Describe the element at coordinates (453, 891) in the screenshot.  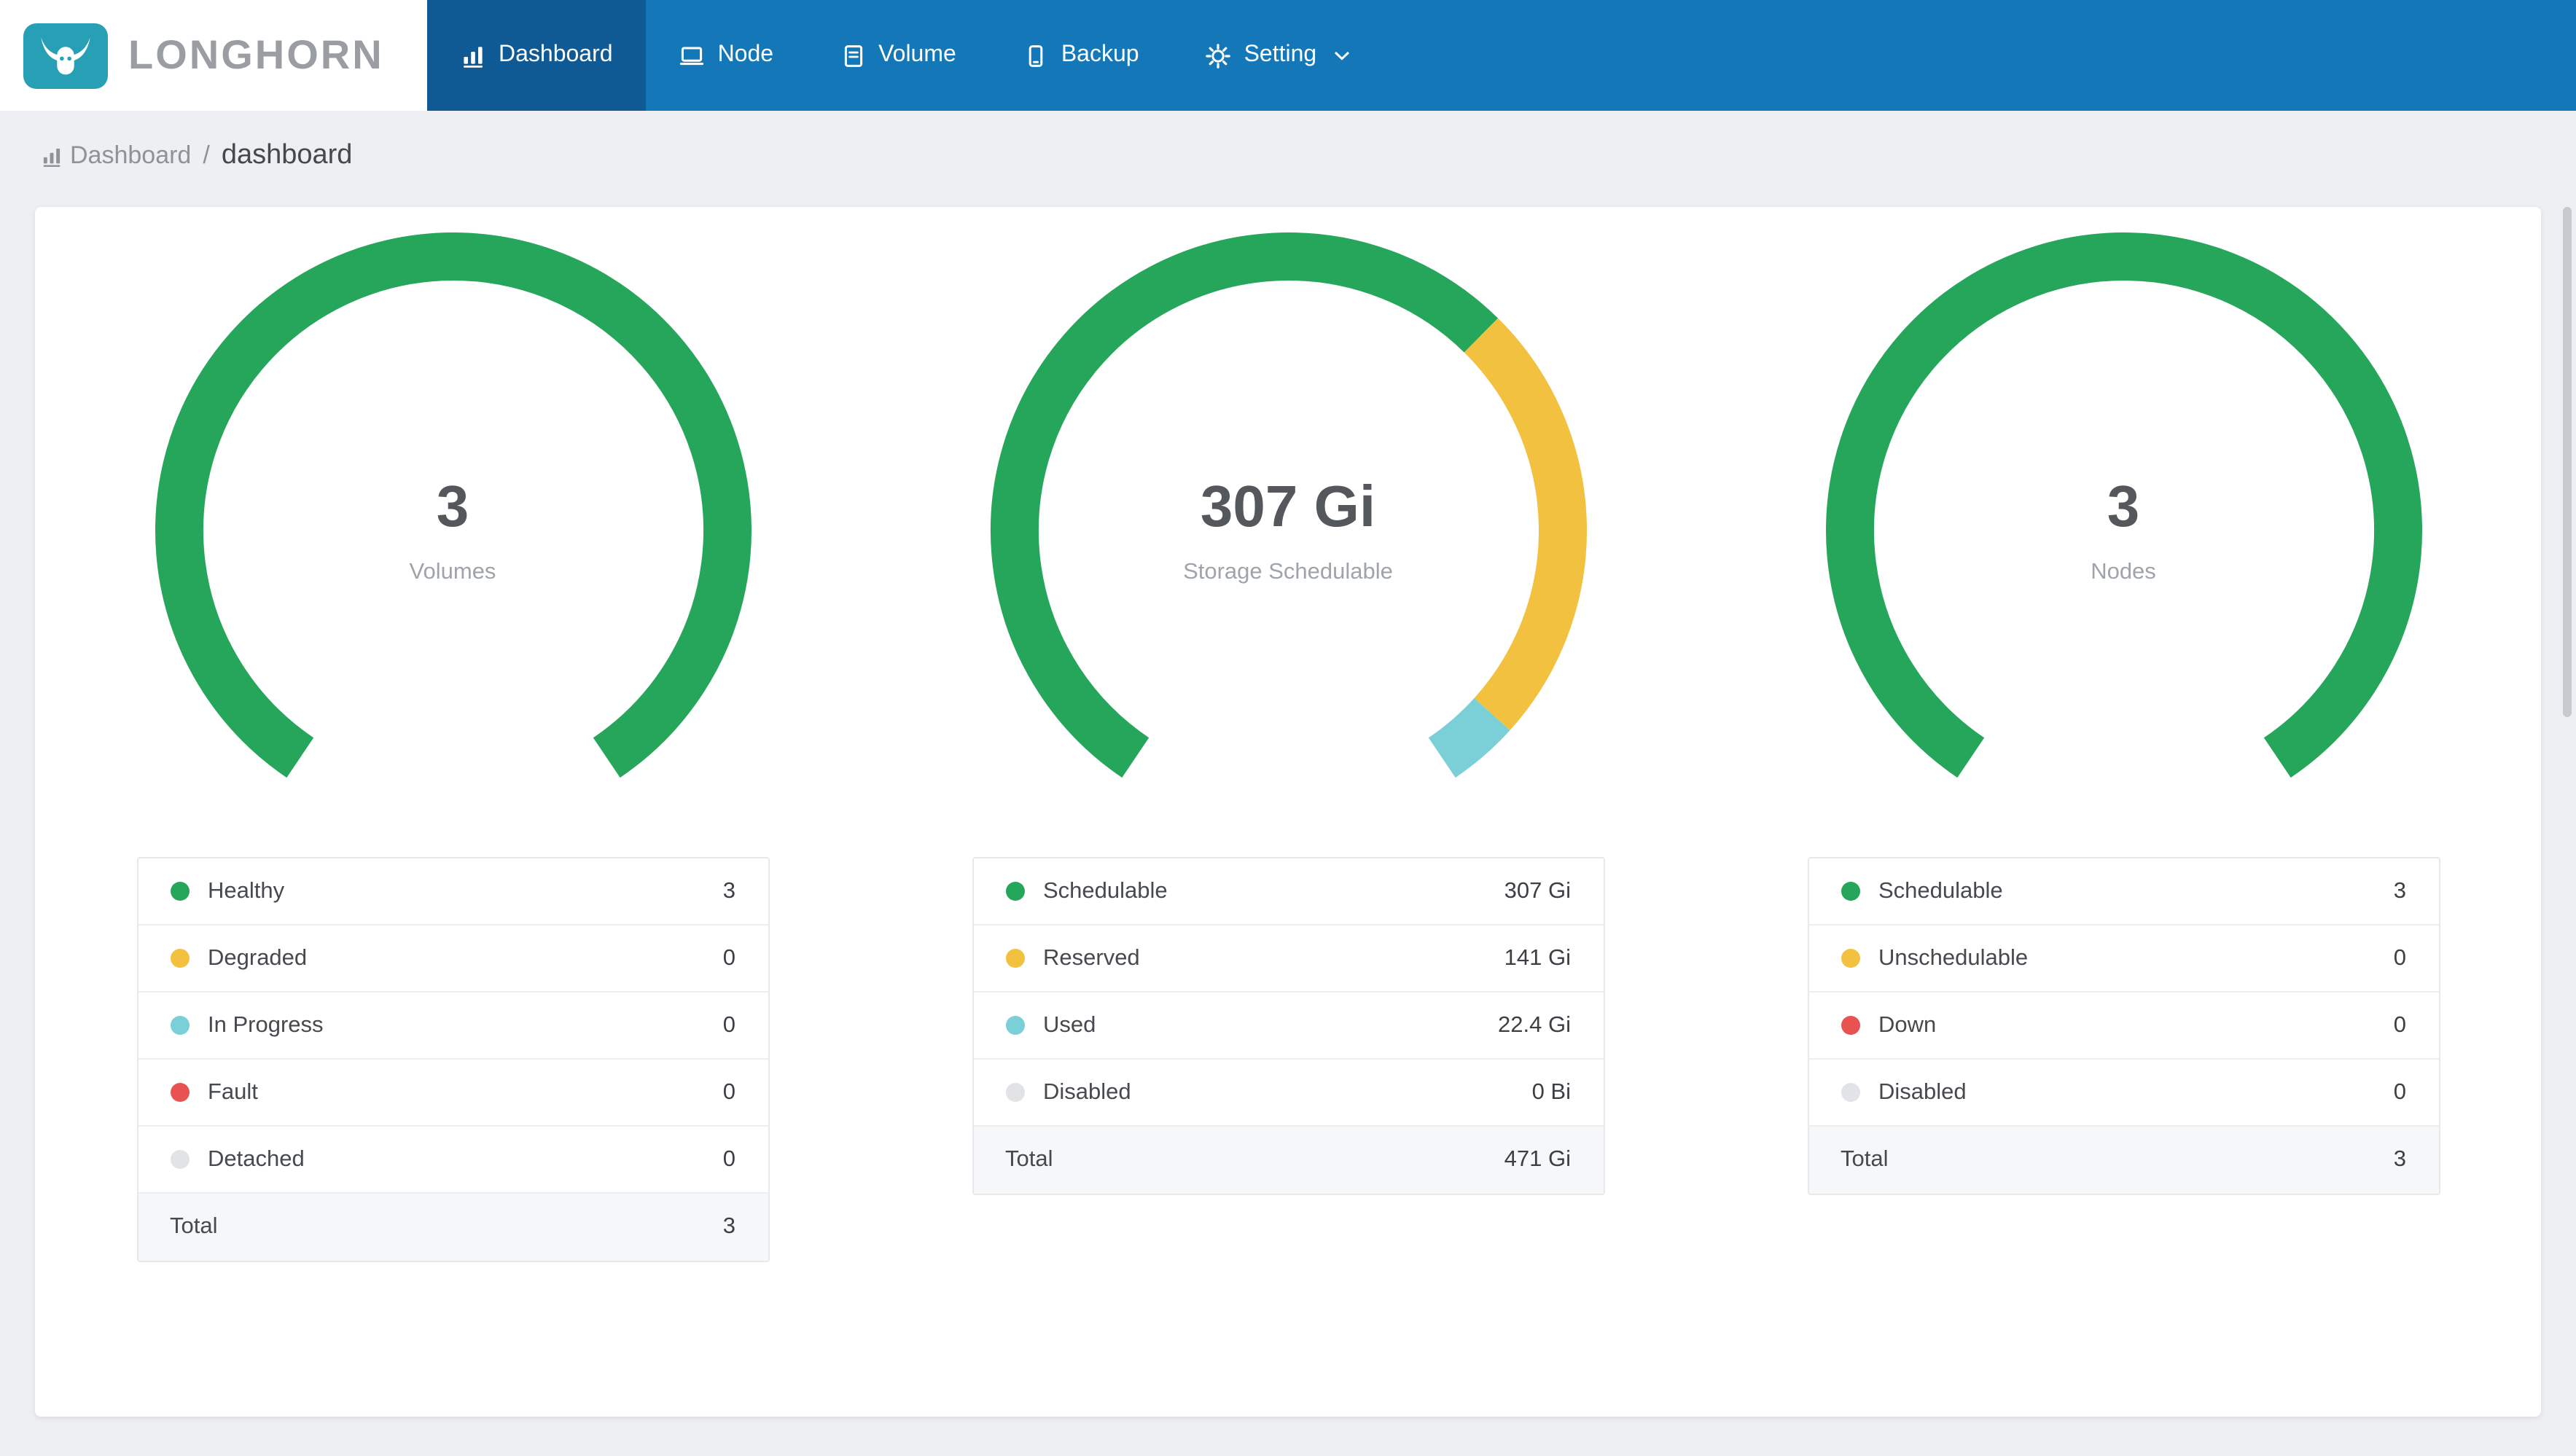
I see `legend-row: Healthy 3` at that location.